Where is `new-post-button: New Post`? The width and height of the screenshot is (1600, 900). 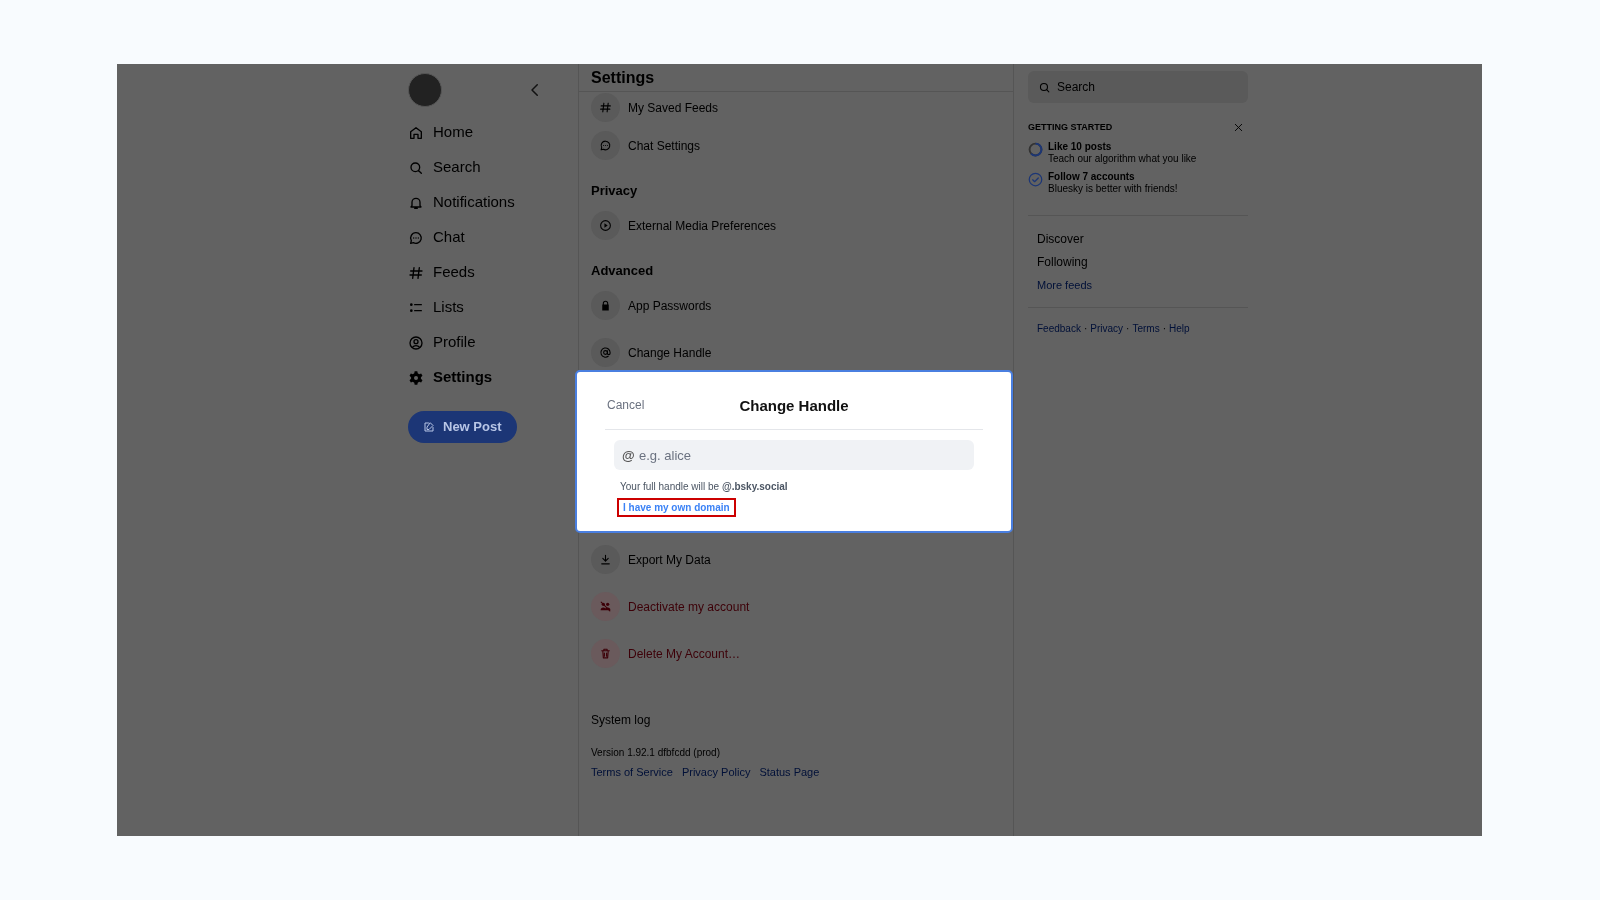 new-post-button: New Post is located at coordinates (462, 427).